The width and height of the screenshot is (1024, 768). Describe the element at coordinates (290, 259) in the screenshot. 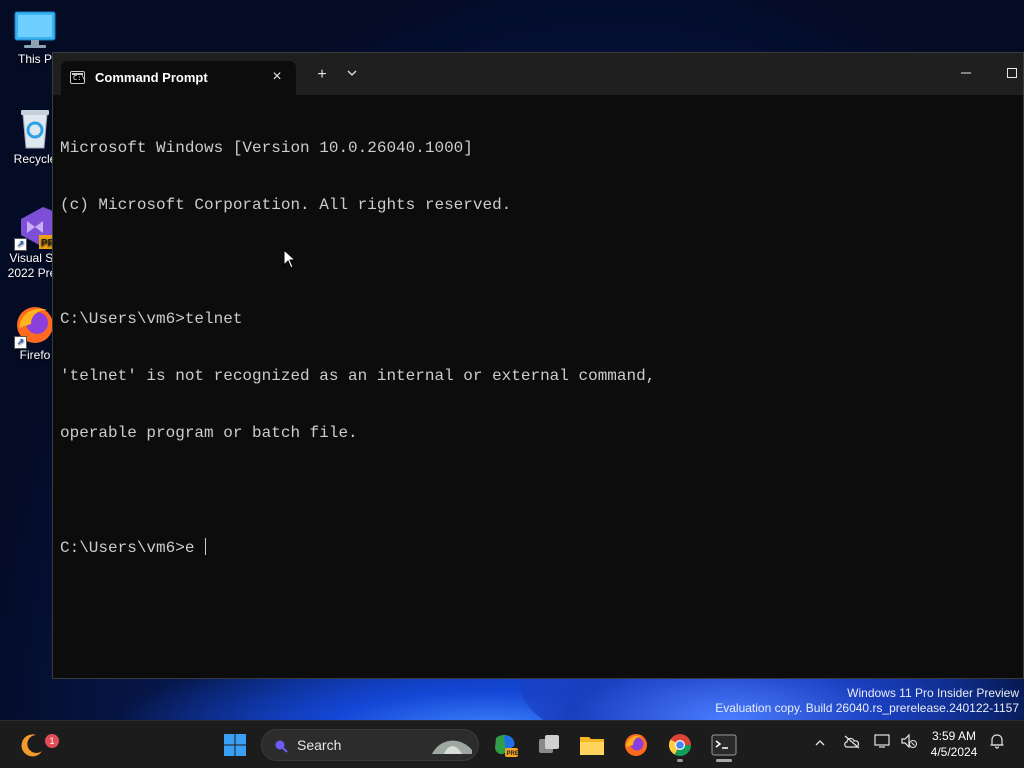

I see `mouse-pointer-icon` at that location.